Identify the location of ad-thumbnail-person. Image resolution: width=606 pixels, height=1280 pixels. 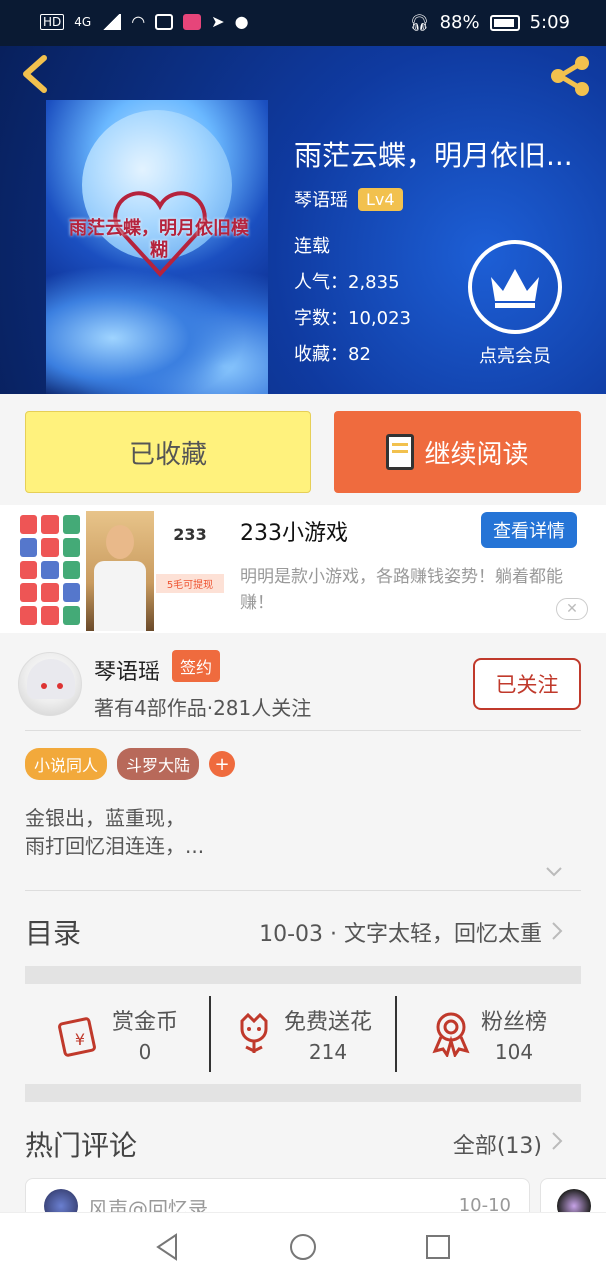
(120, 571).